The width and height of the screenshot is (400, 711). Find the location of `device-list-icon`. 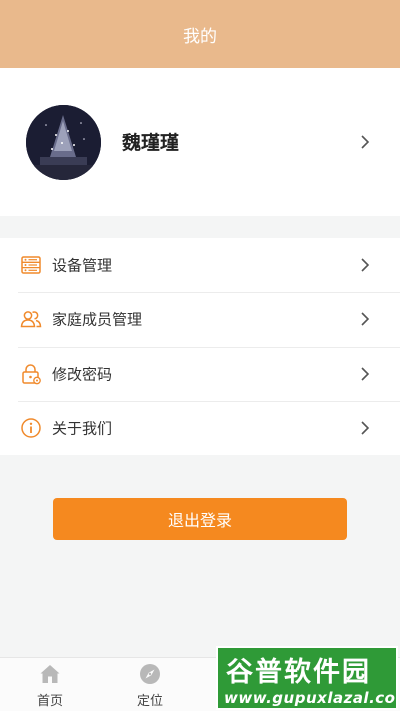

device-list-icon is located at coordinates (31, 265).